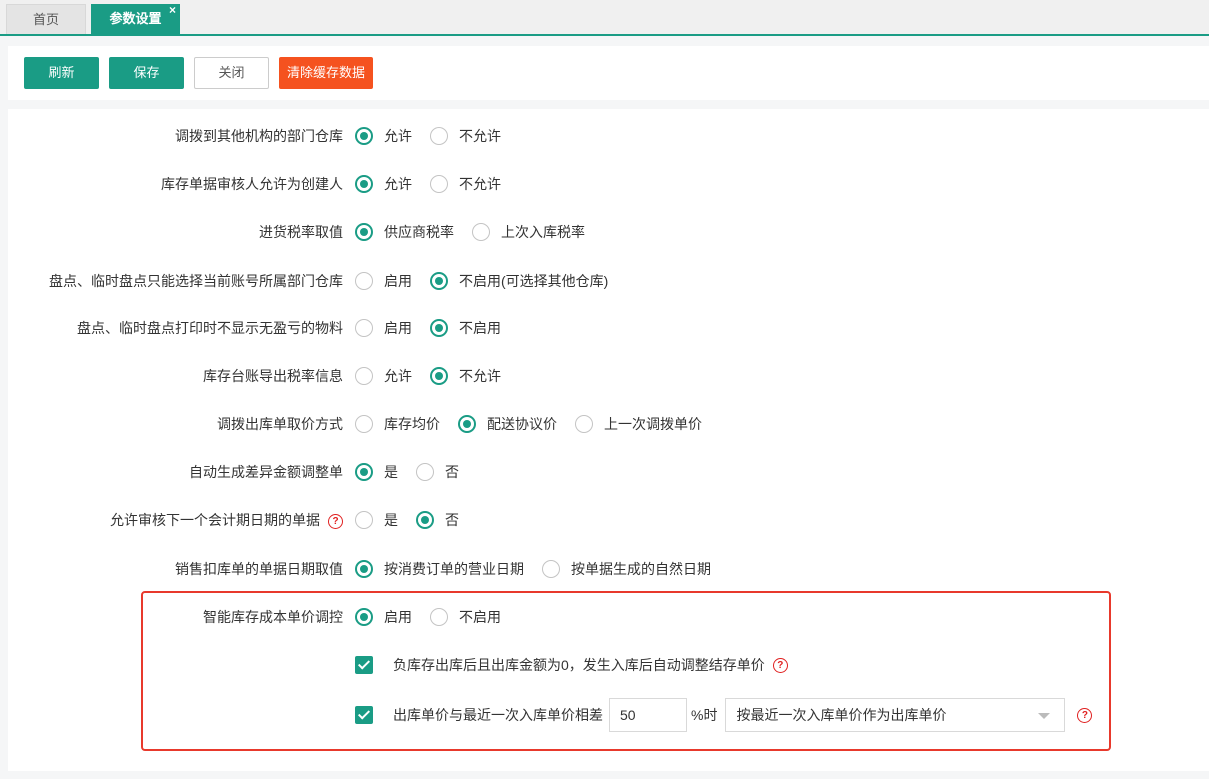 The height and width of the screenshot is (779, 1209). I want to click on tab-parameter-settings: 参数设置 ×, so click(135, 18).